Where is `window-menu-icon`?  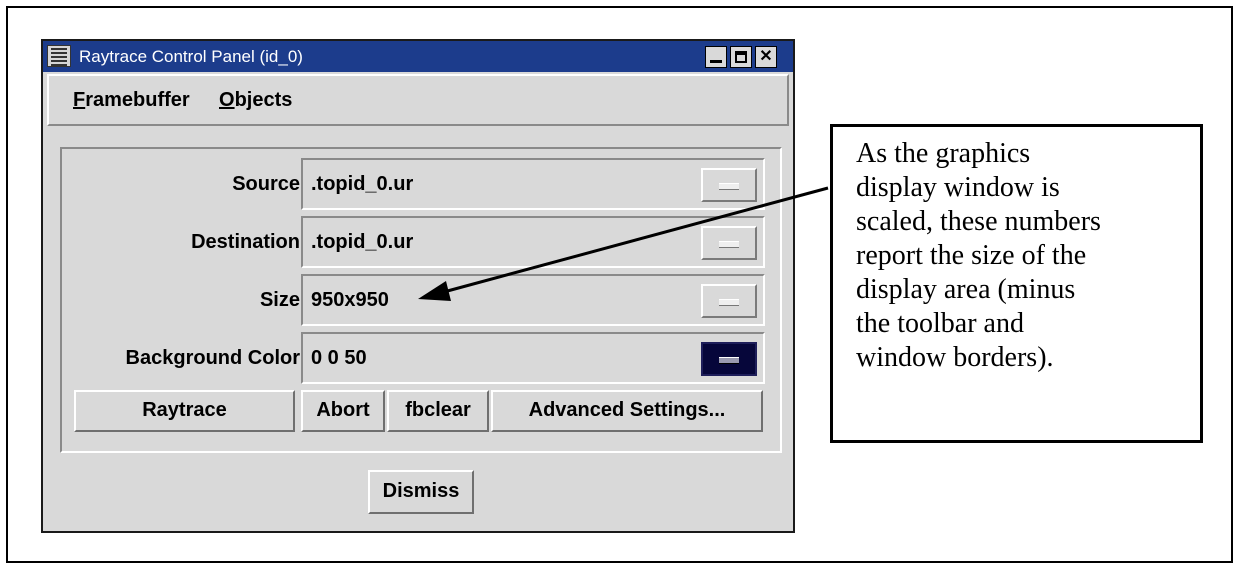 window-menu-icon is located at coordinates (59, 56).